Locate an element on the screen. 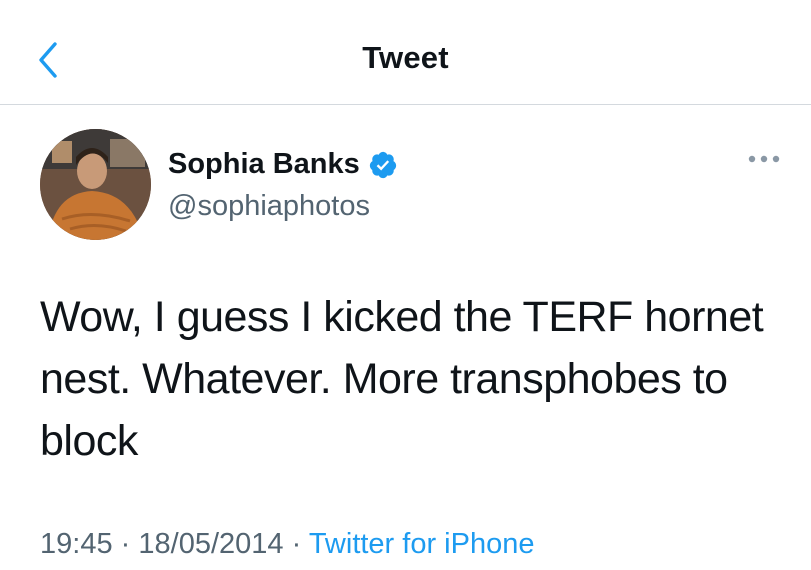 Image resolution: width=811 pixels, height=570 pixels. author-name-label: Sophia Banks is located at coordinates (264, 164).